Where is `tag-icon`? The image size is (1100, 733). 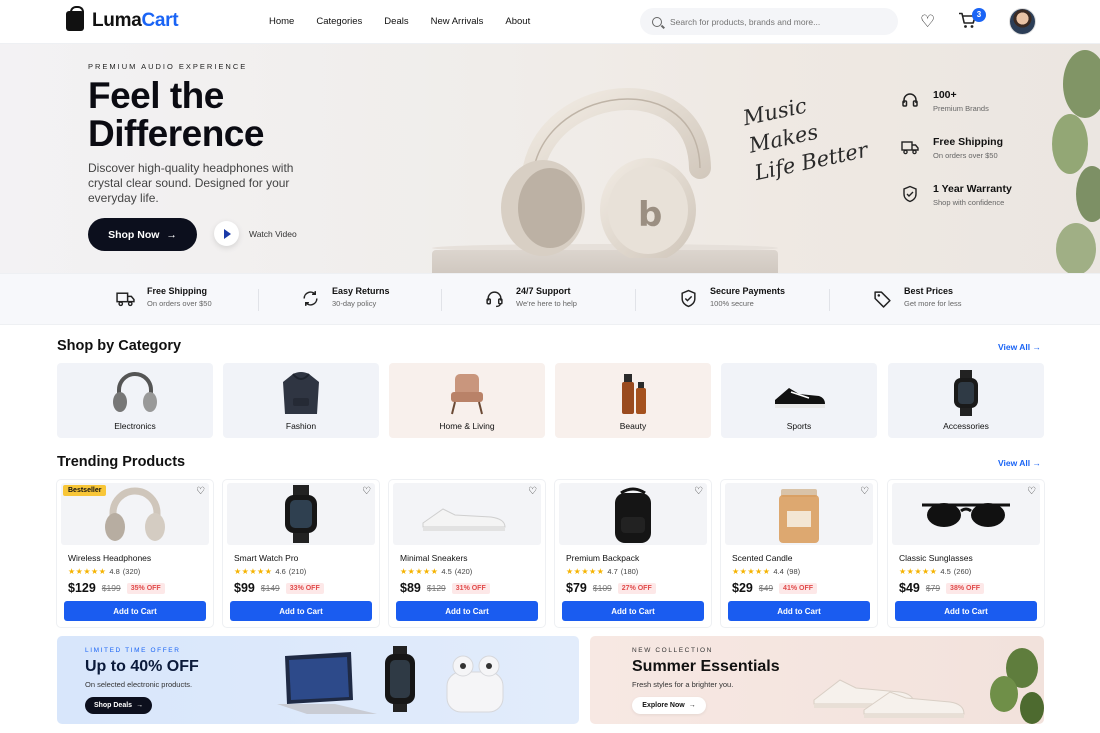 tag-icon is located at coordinates (882, 299).